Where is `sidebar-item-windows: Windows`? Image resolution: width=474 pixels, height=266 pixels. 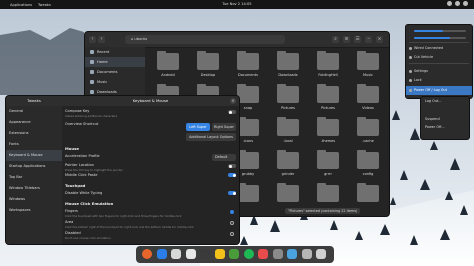
sidebar-item-windows: Windows is located at coordinates (34, 199).